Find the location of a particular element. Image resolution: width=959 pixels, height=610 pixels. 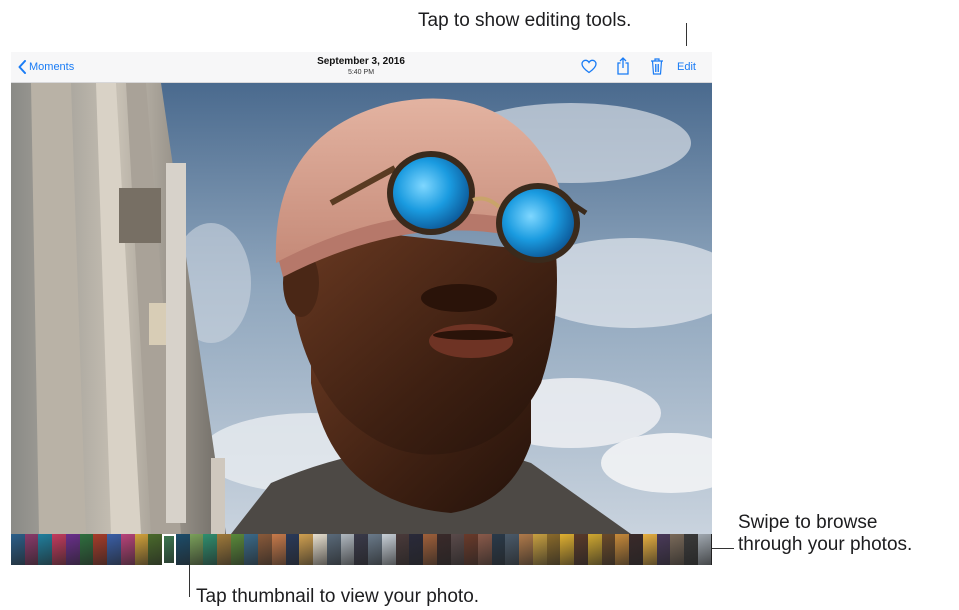

edit-button: Edit is located at coordinates (686, 67).